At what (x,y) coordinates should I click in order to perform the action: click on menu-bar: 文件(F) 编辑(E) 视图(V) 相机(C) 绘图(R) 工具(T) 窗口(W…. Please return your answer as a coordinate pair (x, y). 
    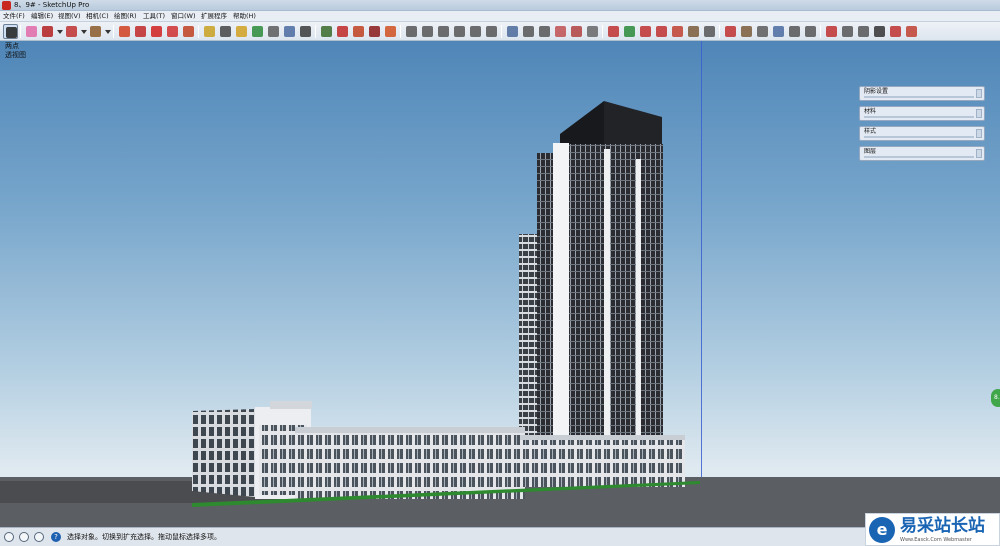
    Looking at the image, I should click on (500, 16).